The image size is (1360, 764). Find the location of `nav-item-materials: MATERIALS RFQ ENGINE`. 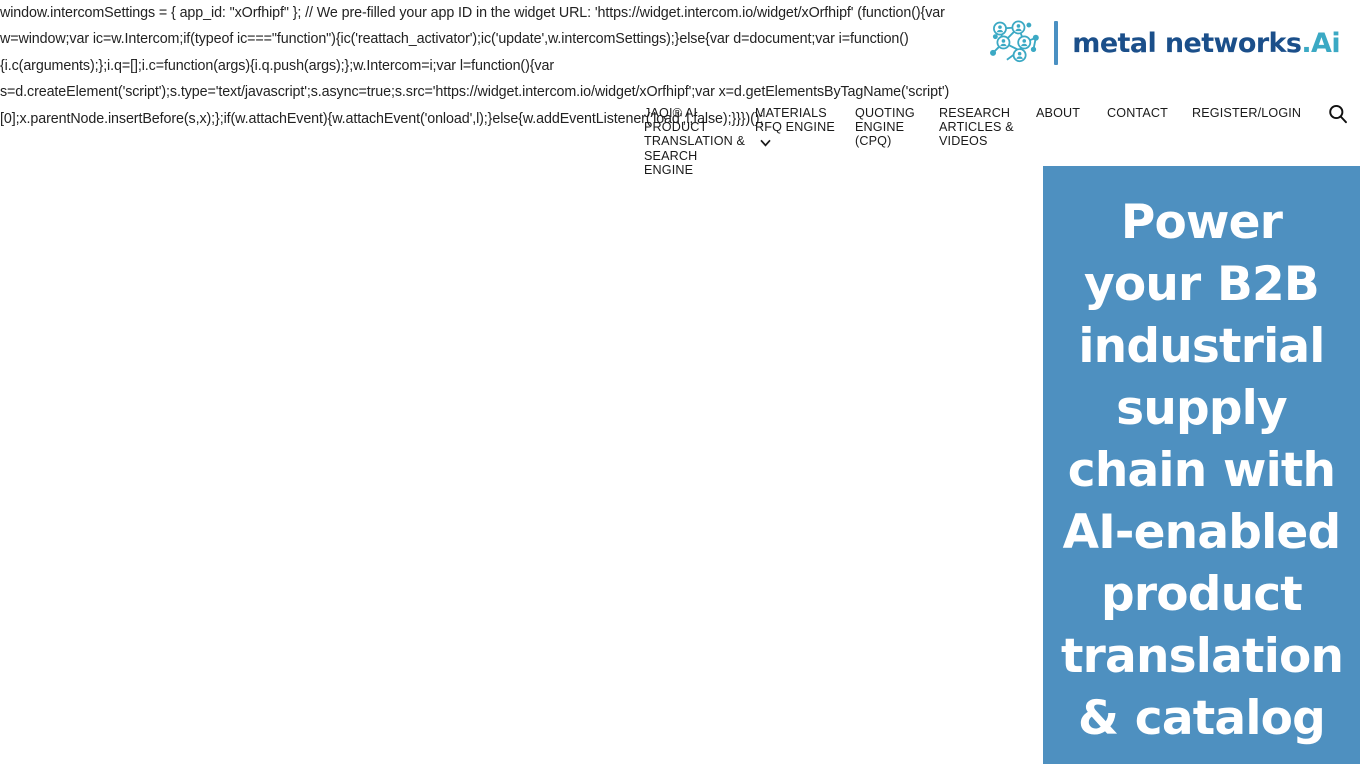

nav-item-materials: MATERIALS RFQ ENGINE is located at coordinates (801, 120).